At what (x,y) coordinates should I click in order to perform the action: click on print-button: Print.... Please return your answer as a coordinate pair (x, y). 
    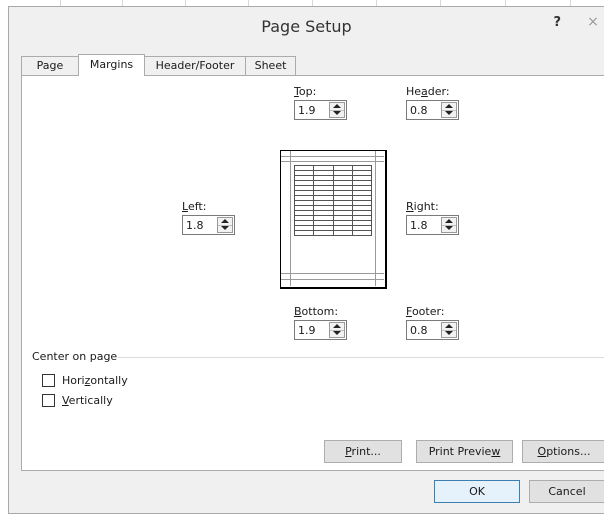
    Looking at the image, I should click on (363, 451).